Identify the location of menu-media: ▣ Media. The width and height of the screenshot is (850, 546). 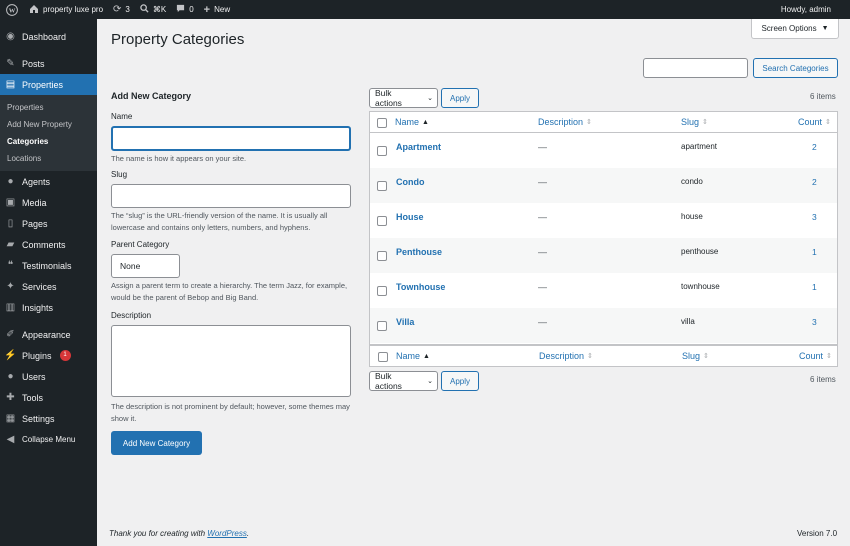
(48, 202).